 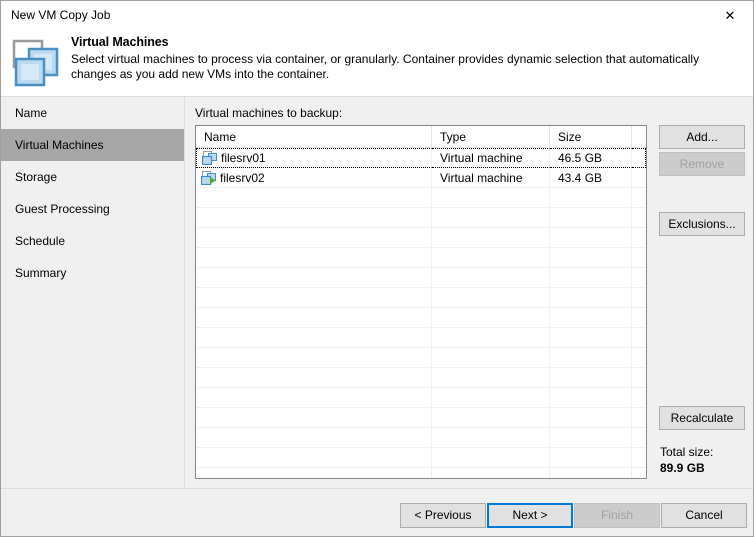 I want to click on sidebar-item-summary: Summary, so click(x=92, y=273).